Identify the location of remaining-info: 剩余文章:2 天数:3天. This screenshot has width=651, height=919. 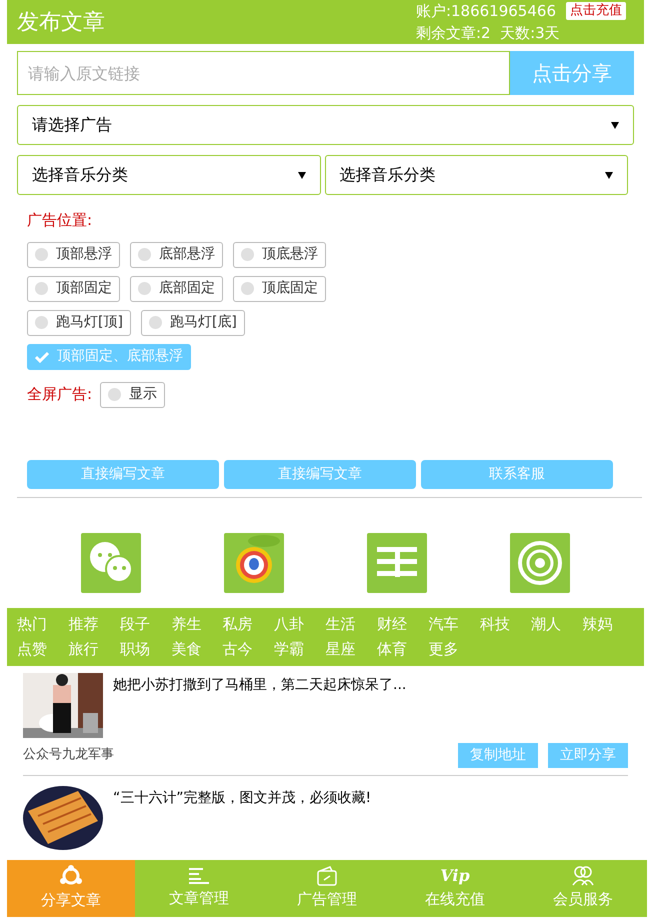
(488, 33).